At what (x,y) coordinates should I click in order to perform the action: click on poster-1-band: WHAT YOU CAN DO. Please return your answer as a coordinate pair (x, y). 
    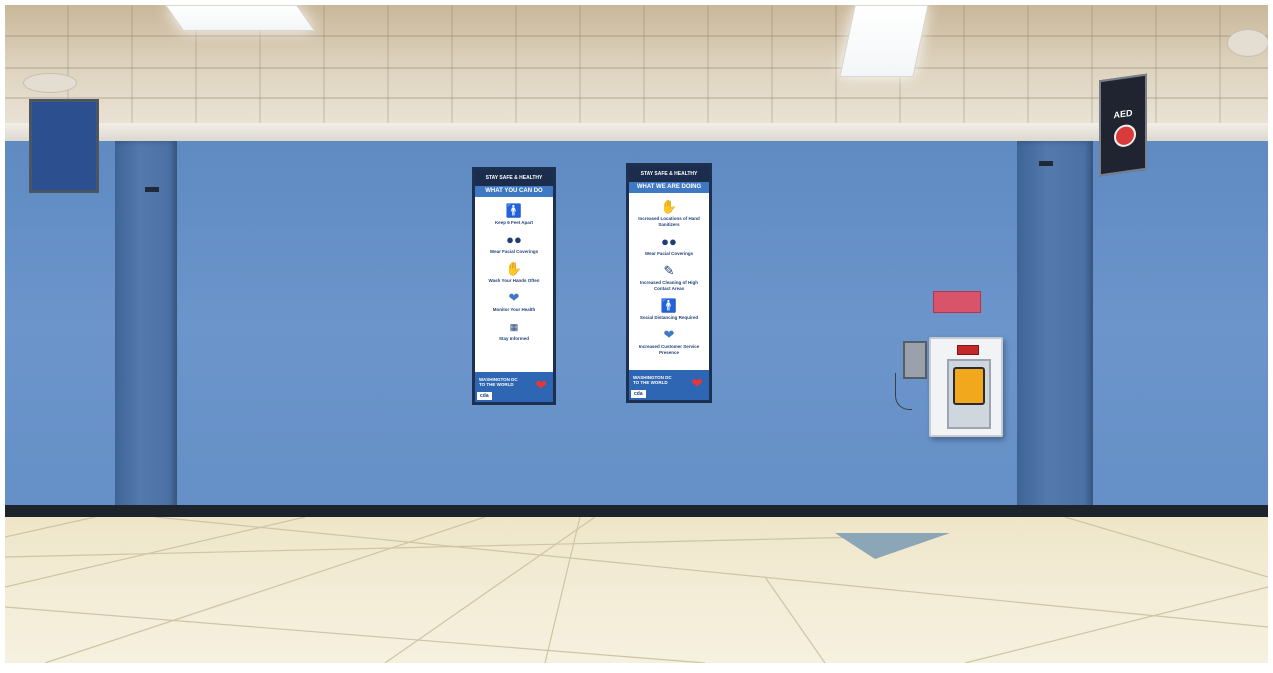
    Looking at the image, I should click on (514, 191).